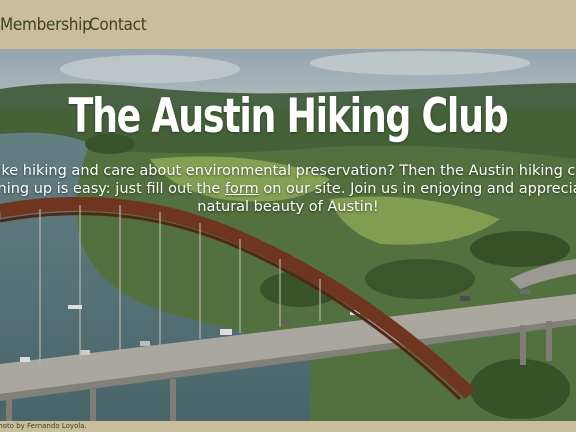 The height and width of the screenshot is (432, 576). I want to click on nav-link-membership: Membership, so click(46, 25).